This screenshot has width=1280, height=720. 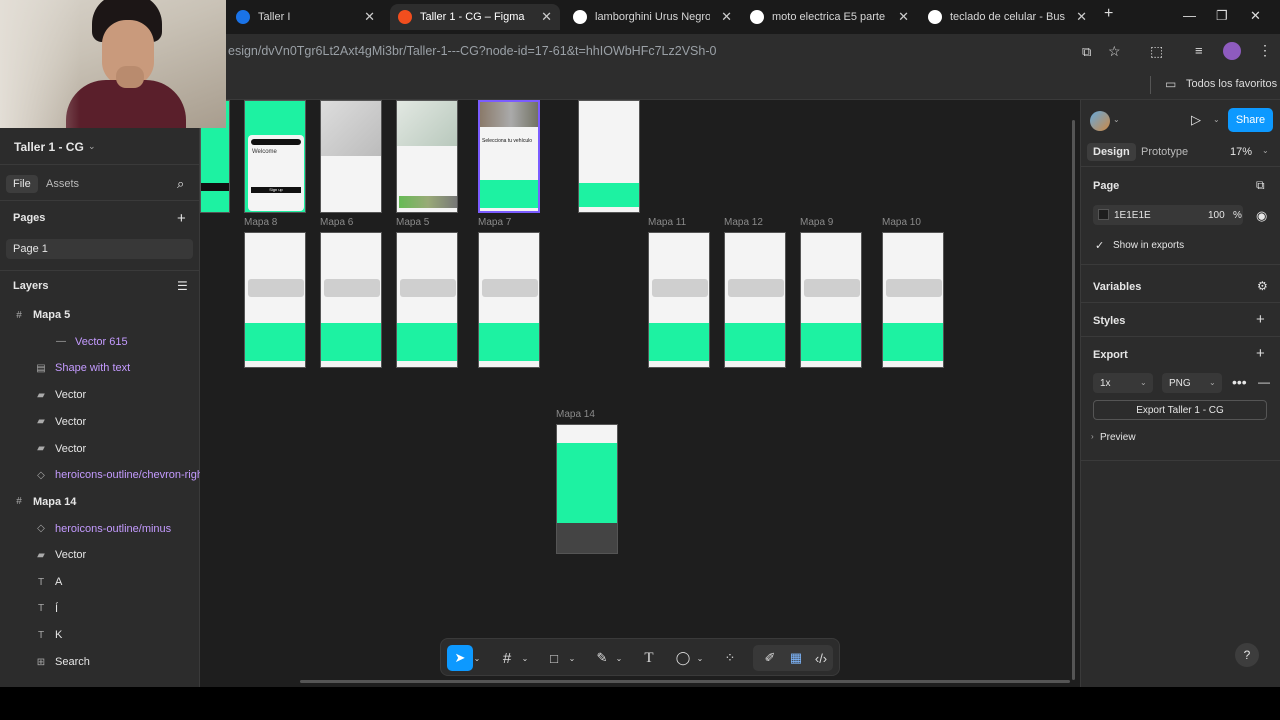 I want to click on layer-row: ⊞ Search, so click(x=100, y=662).